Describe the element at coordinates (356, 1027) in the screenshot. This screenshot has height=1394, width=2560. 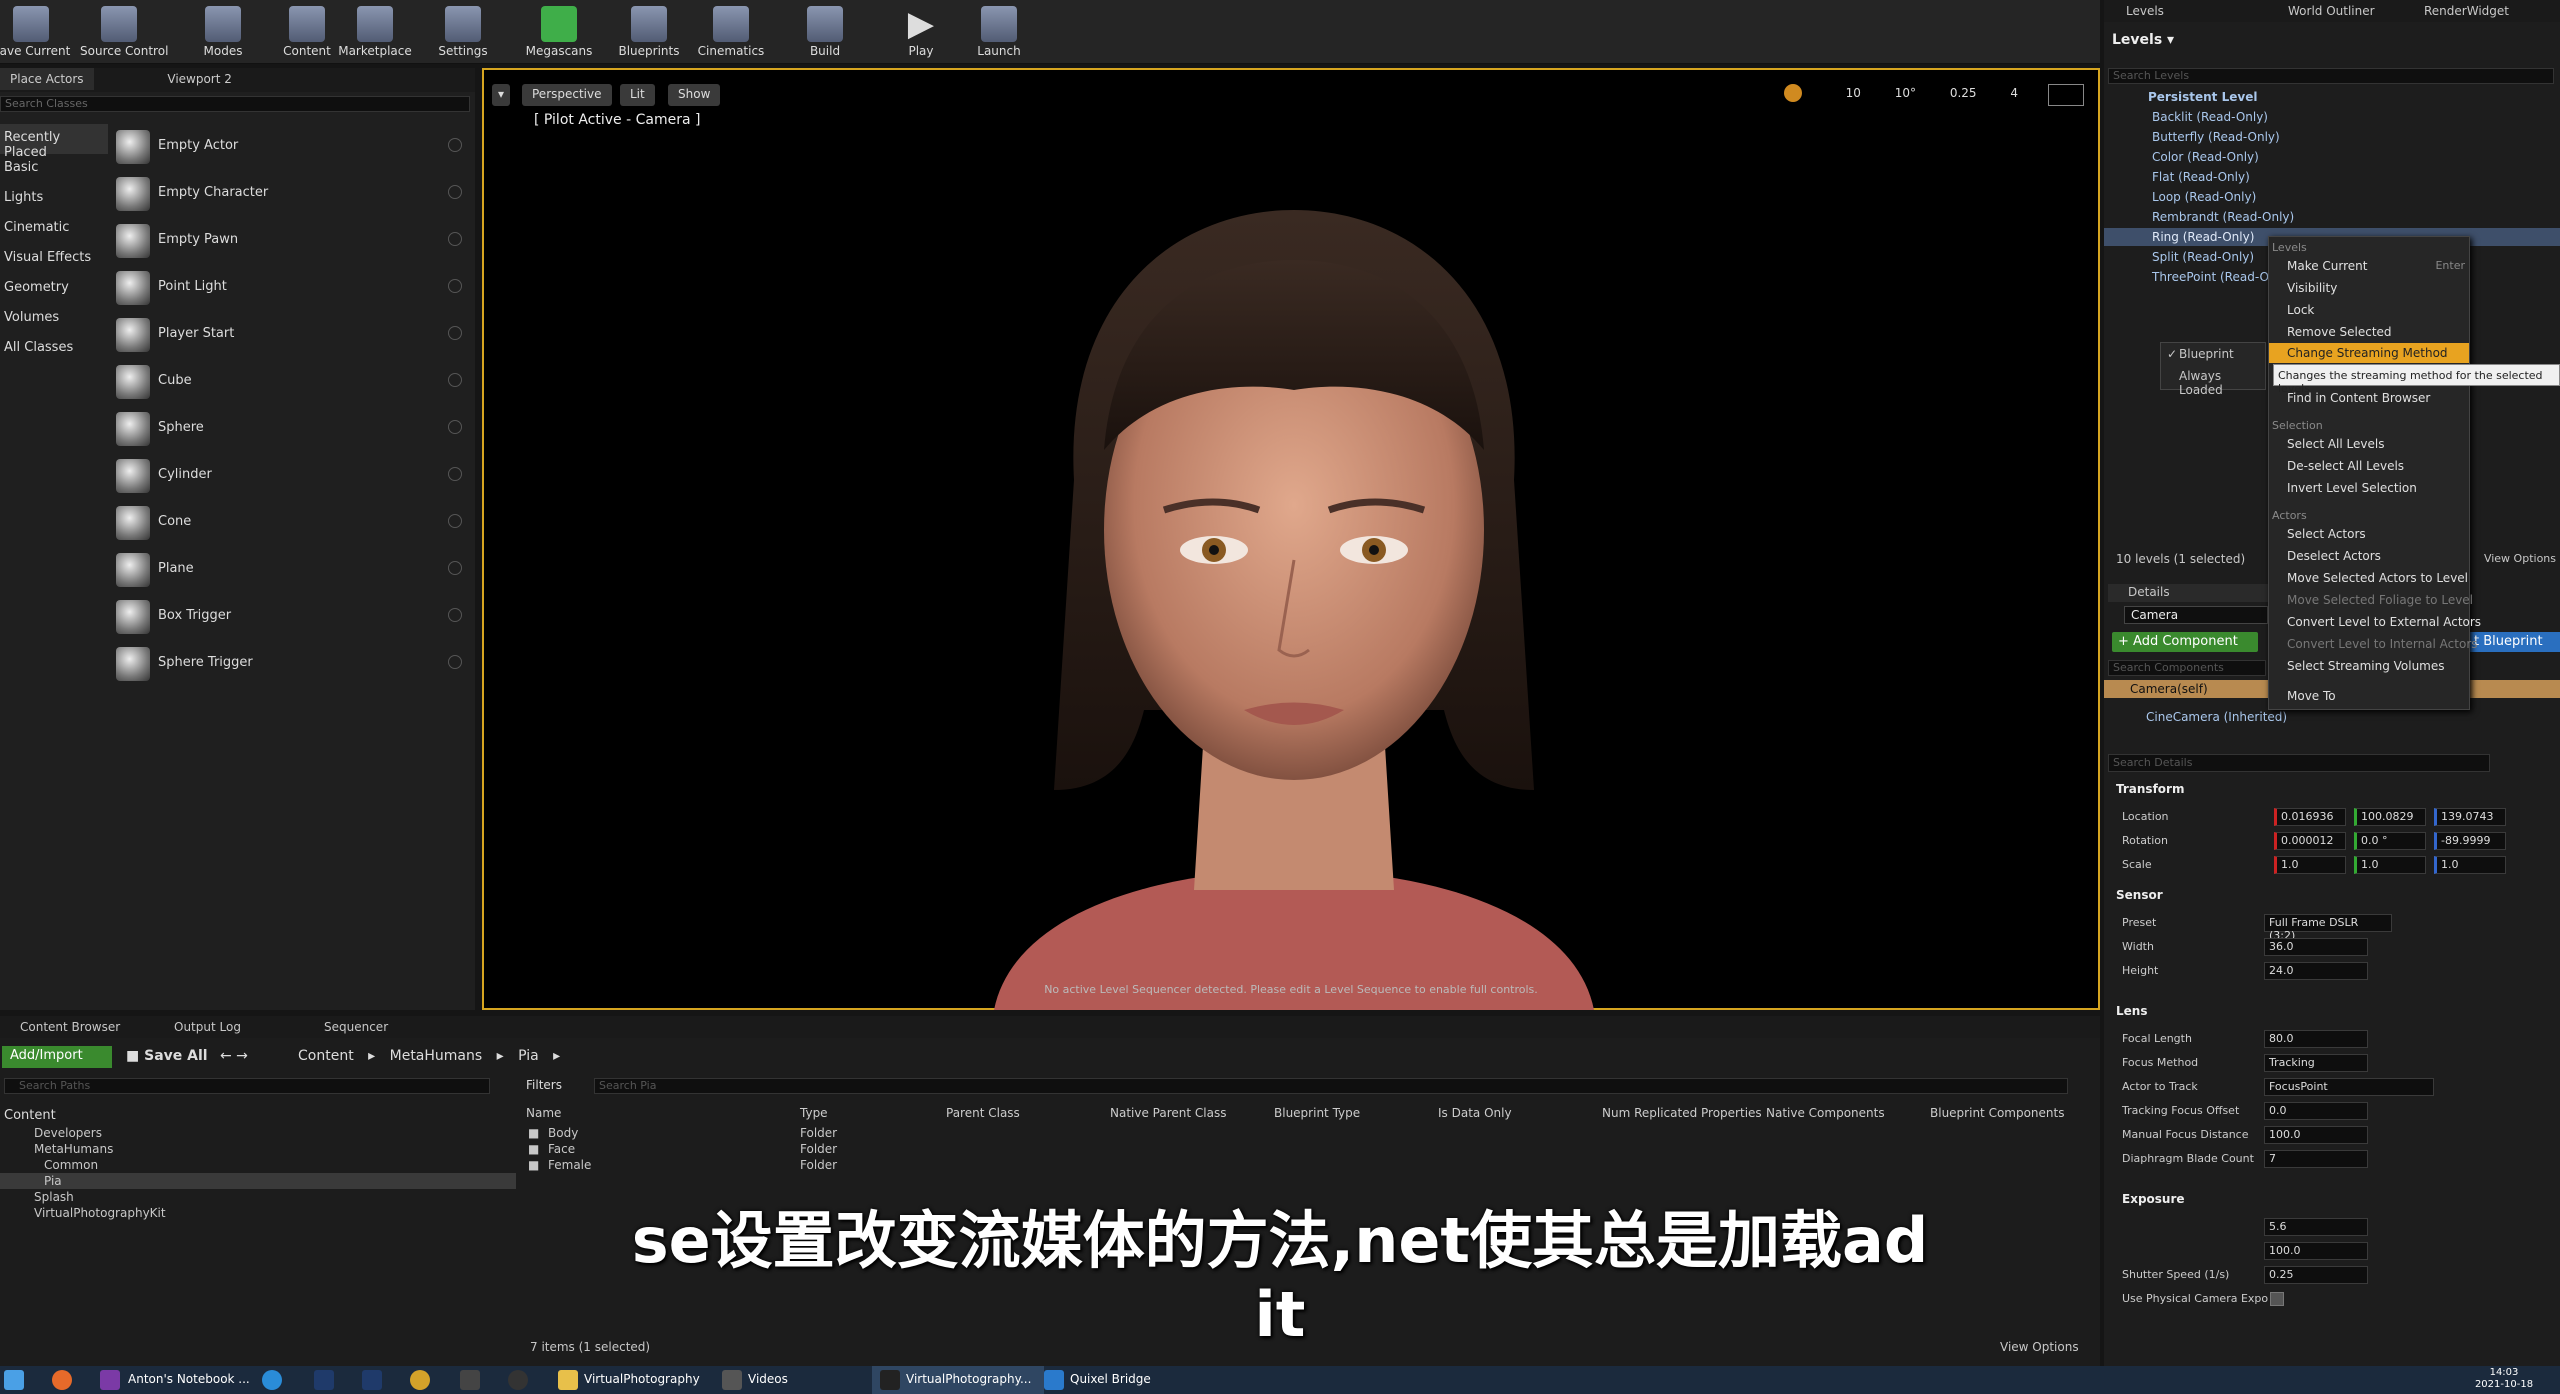
I see `tab-sequencer: Sequencer` at that location.